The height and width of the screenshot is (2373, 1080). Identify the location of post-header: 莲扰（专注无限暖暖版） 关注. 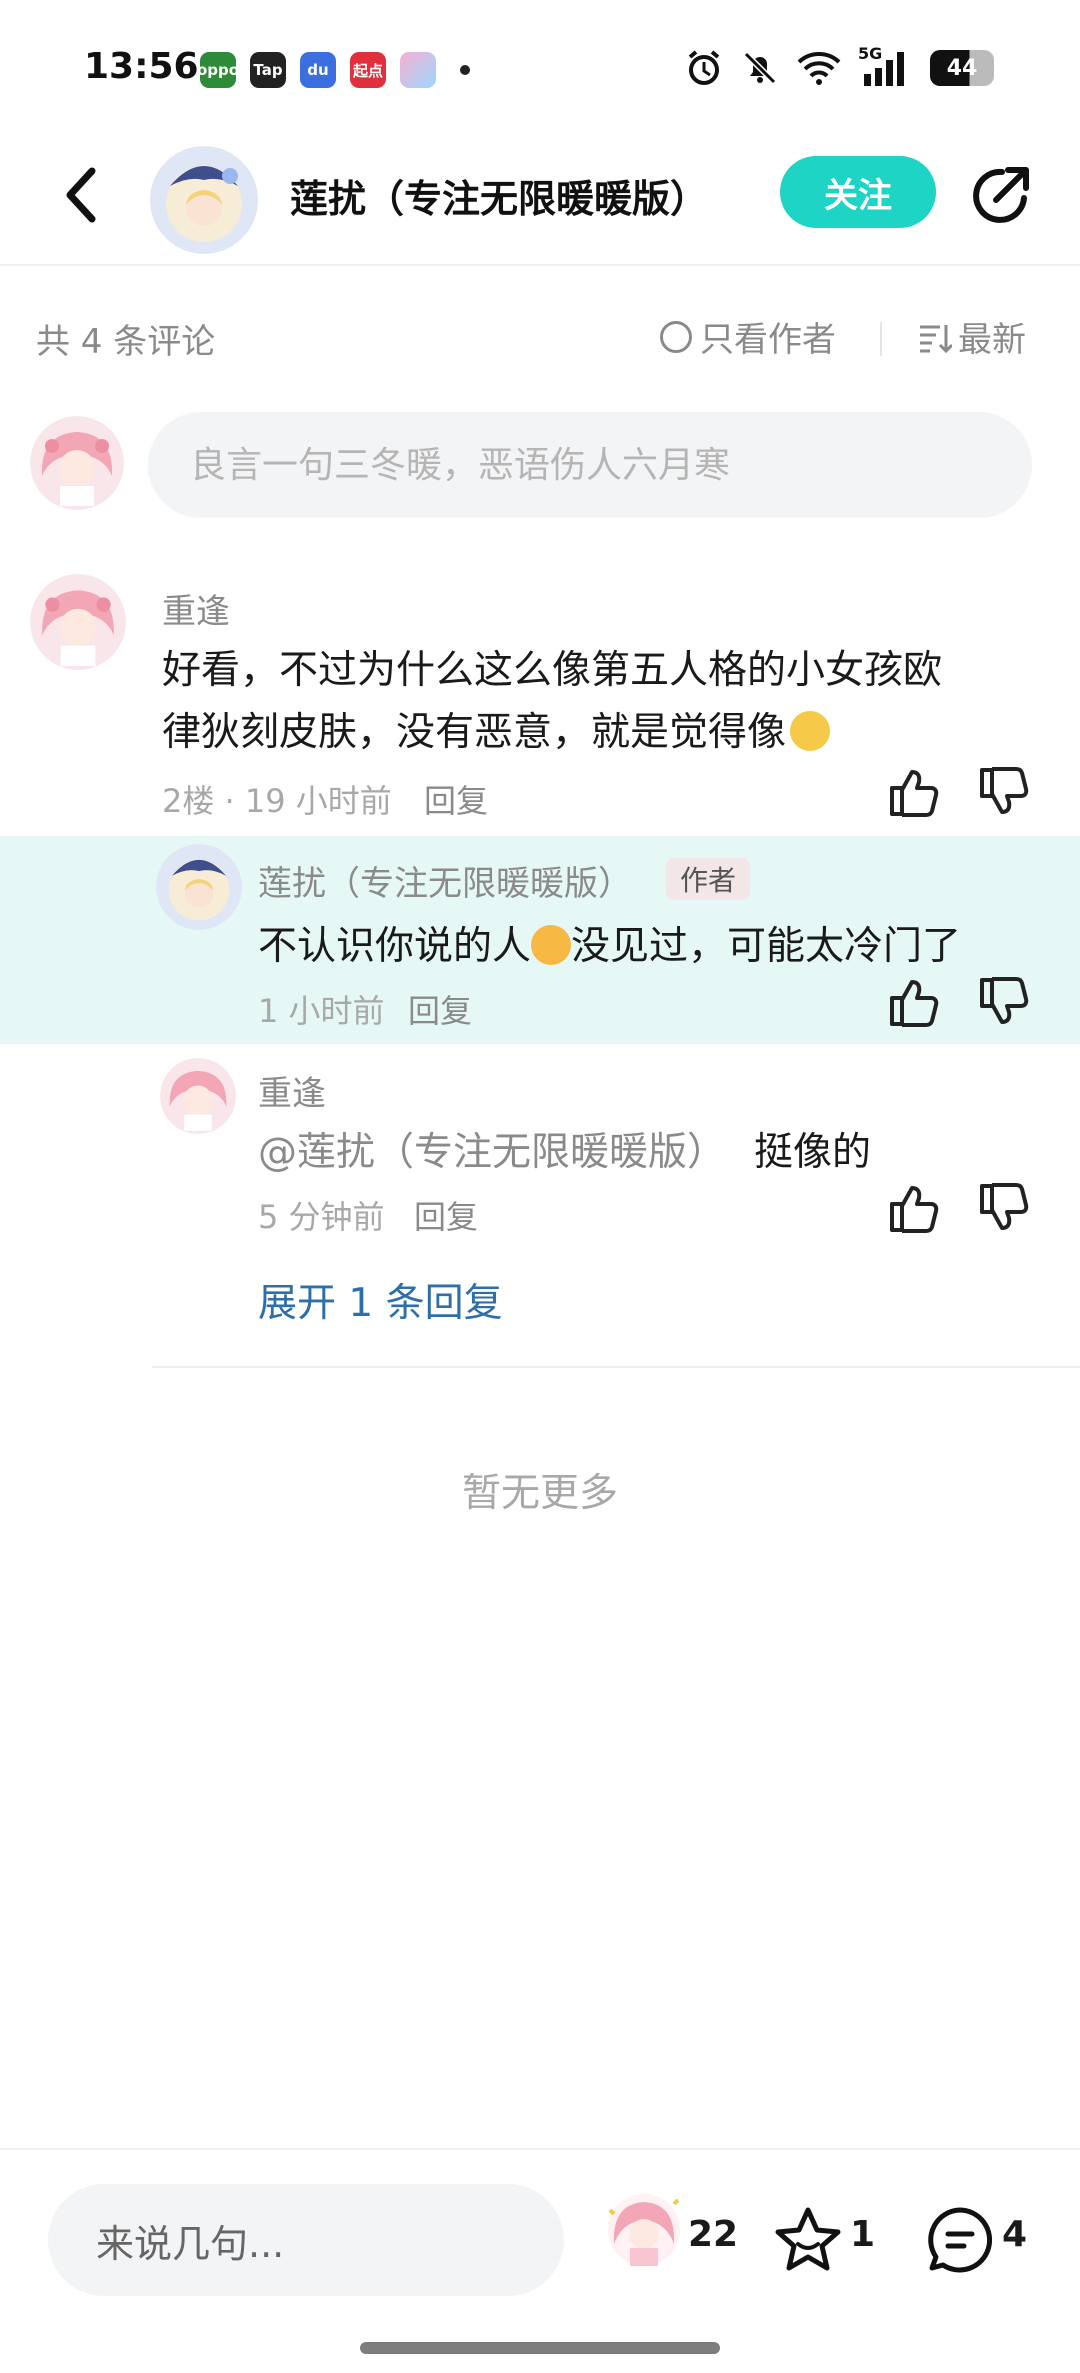
(540, 198).